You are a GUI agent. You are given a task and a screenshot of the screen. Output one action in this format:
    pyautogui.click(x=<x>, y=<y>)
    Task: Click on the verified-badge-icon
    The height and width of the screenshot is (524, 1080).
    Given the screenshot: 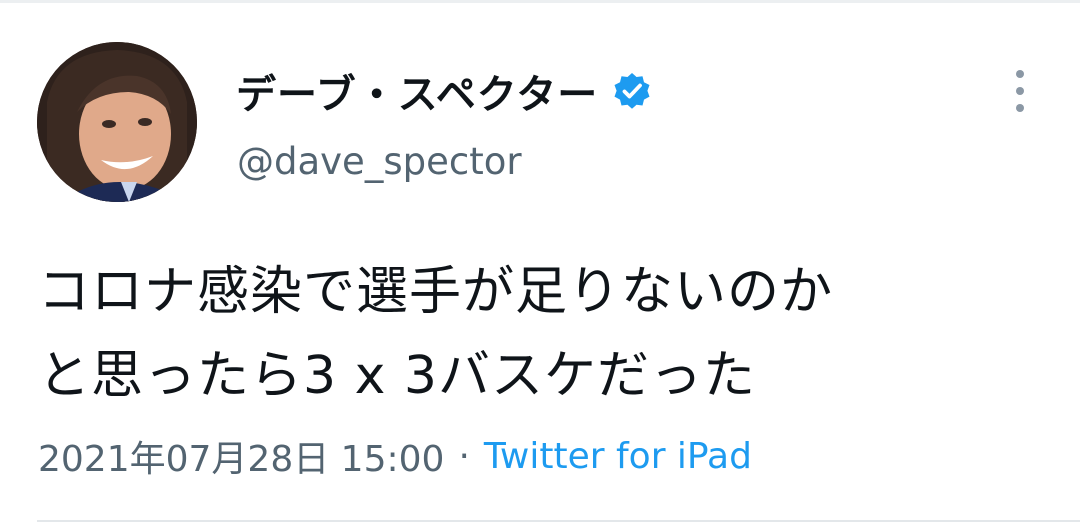 What is the action you would take?
    pyautogui.click(x=632, y=91)
    